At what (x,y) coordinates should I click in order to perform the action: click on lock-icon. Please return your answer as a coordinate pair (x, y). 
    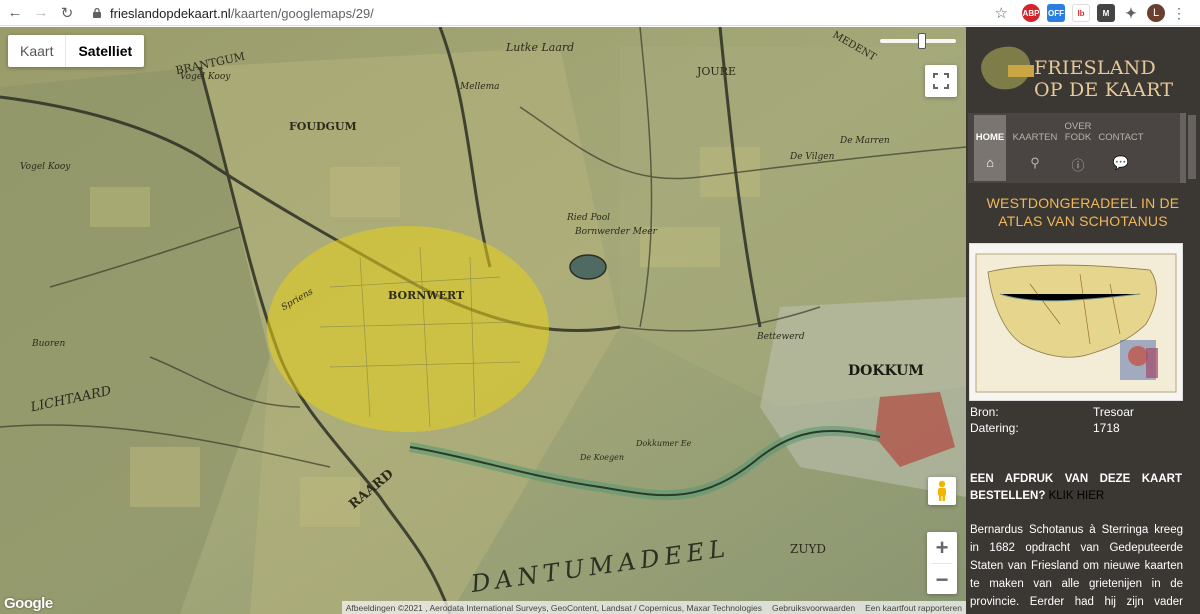
    Looking at the image, I should click on (97, 13).